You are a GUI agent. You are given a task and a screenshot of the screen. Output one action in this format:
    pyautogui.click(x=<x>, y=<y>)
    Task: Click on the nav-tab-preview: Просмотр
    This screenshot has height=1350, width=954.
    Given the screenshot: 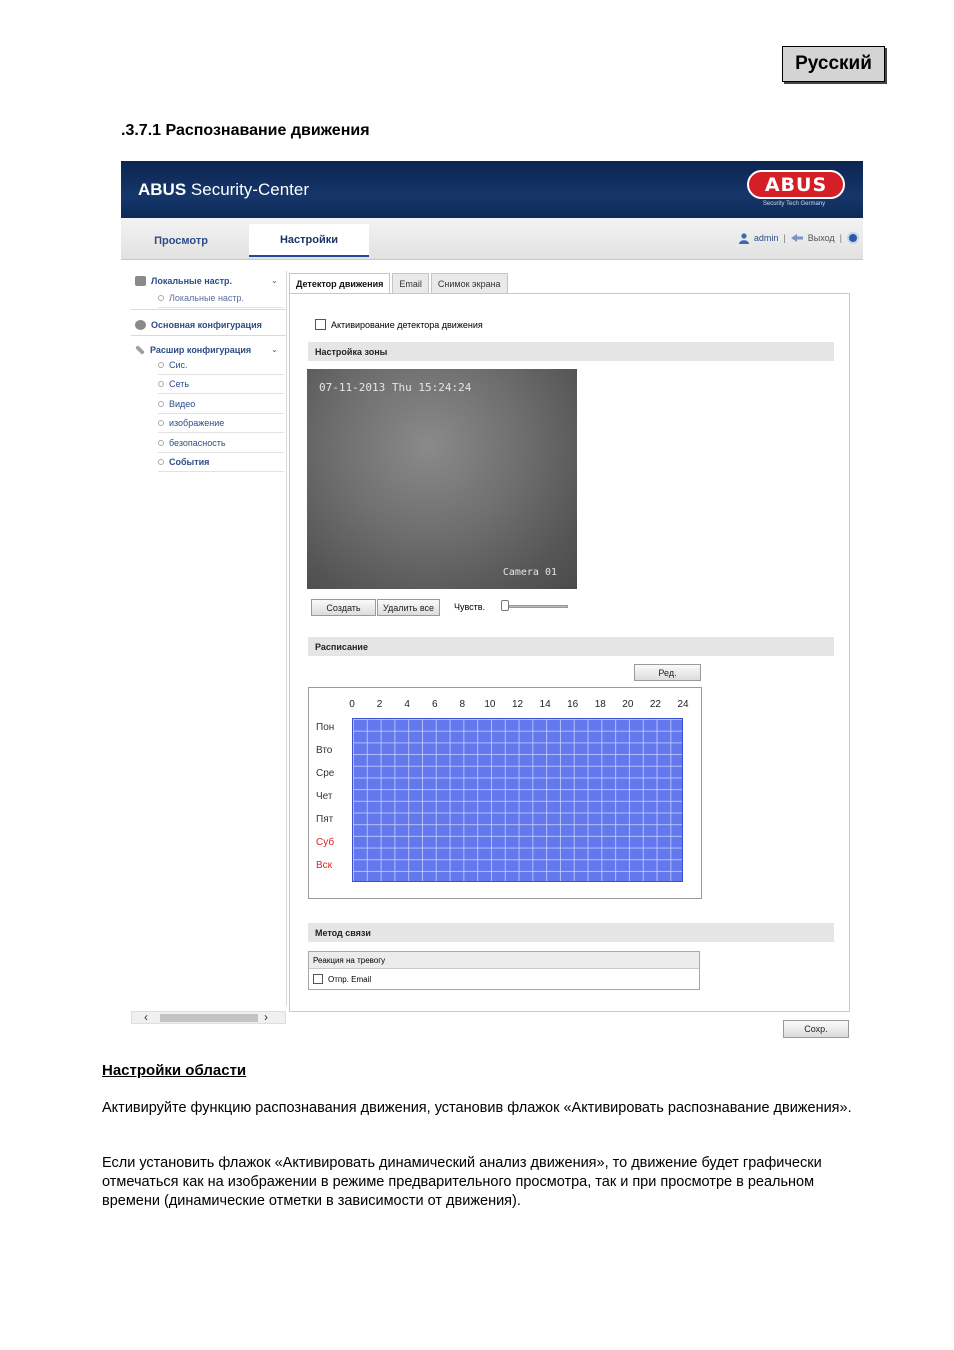 What is the action you would take?
    pyautogui.click(x=181, y=240)
    